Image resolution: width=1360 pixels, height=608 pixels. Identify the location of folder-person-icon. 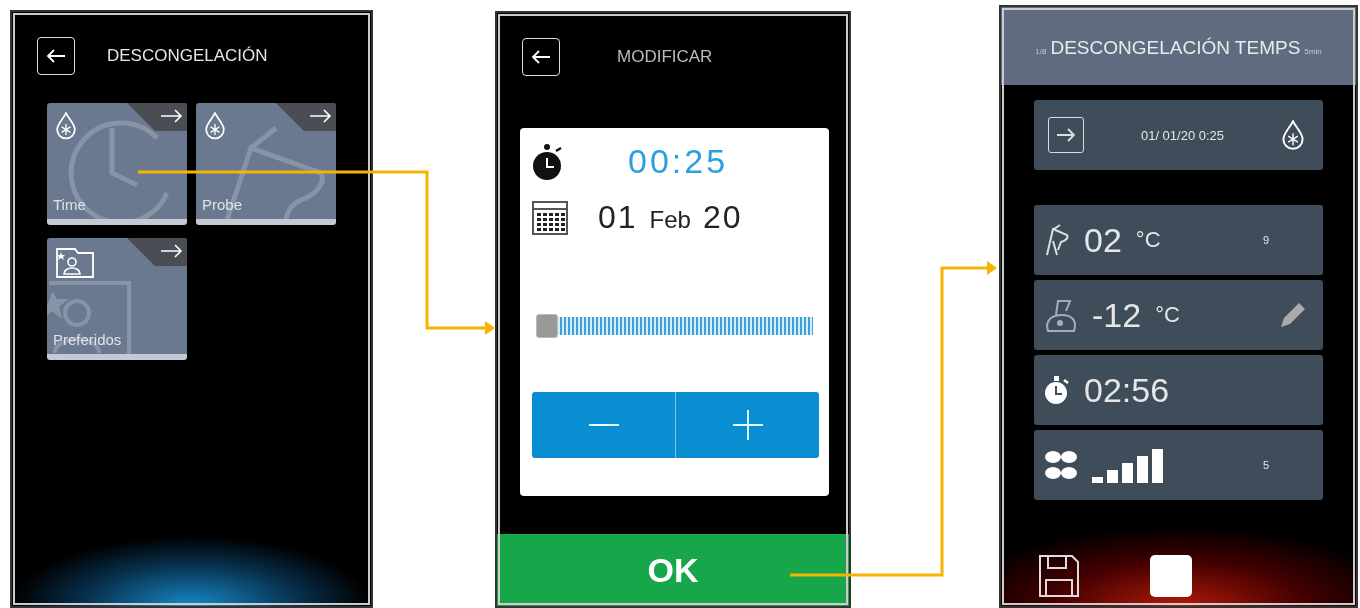
(75, 263).